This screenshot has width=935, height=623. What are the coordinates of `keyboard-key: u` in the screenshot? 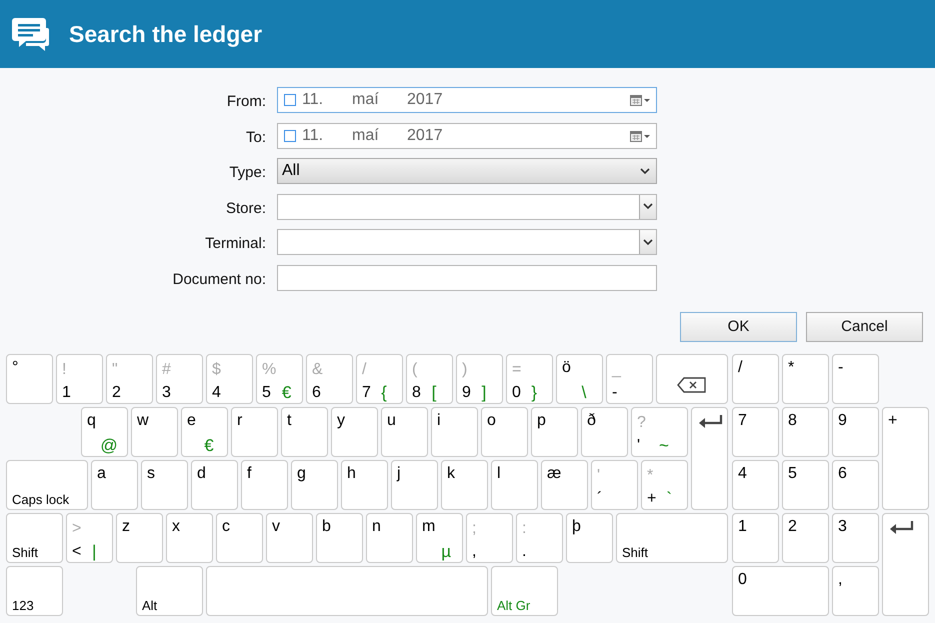 It's located at (404, 431).